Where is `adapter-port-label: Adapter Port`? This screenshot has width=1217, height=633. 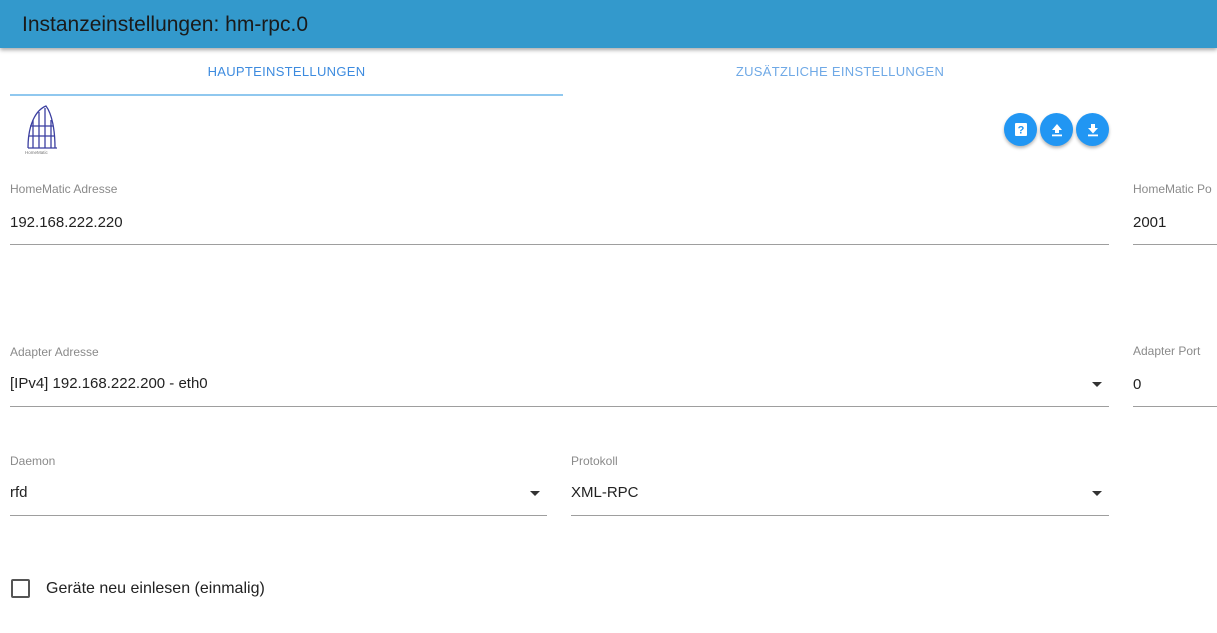 adapter-port-label: Adapter Port is located at coordinates (1167, 351).